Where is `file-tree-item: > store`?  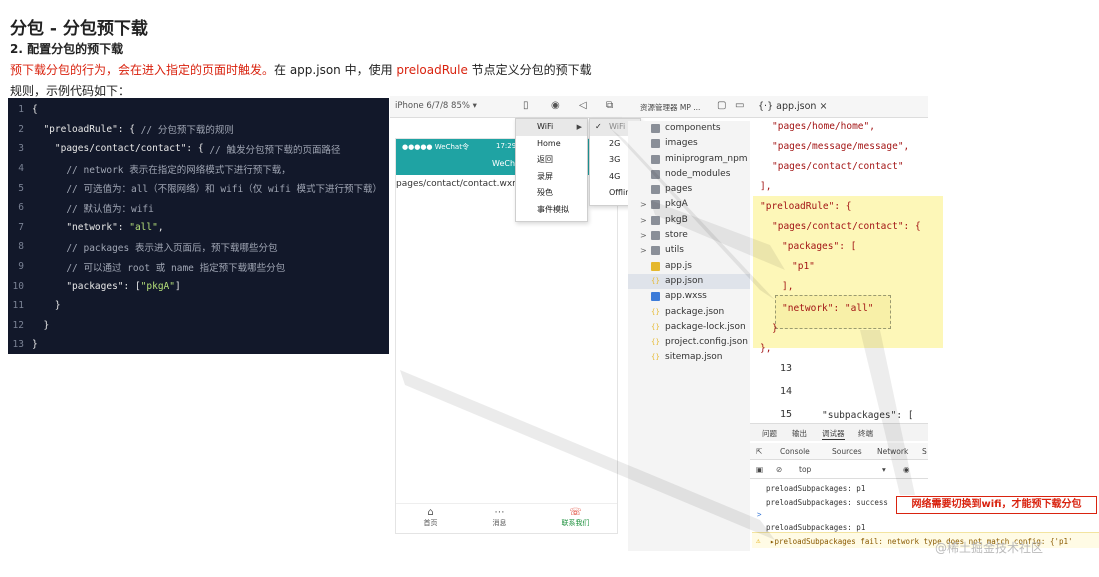 file-tree-item: > store is located at coordinates (689, 235).